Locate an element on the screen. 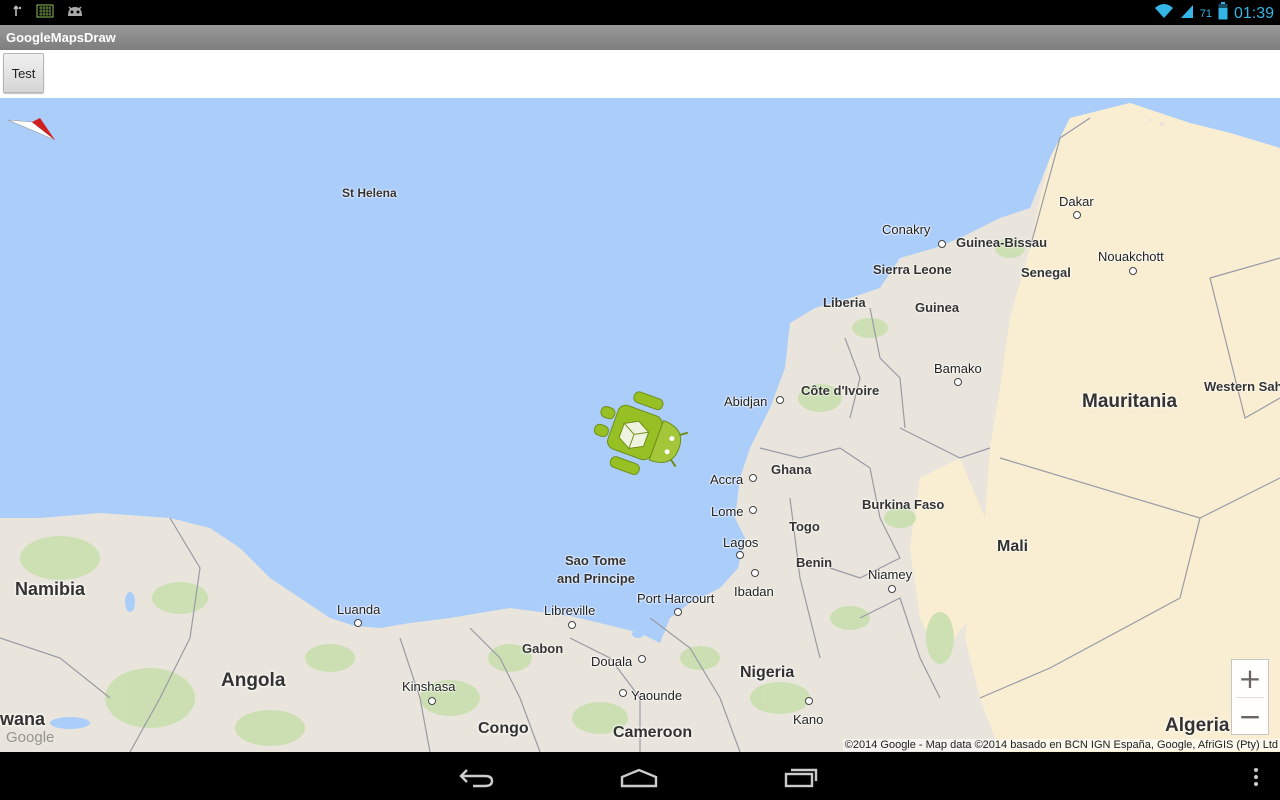 This screenshot has height=800, width=1280. label-togo: Togo is located at coordinates (804, 526).